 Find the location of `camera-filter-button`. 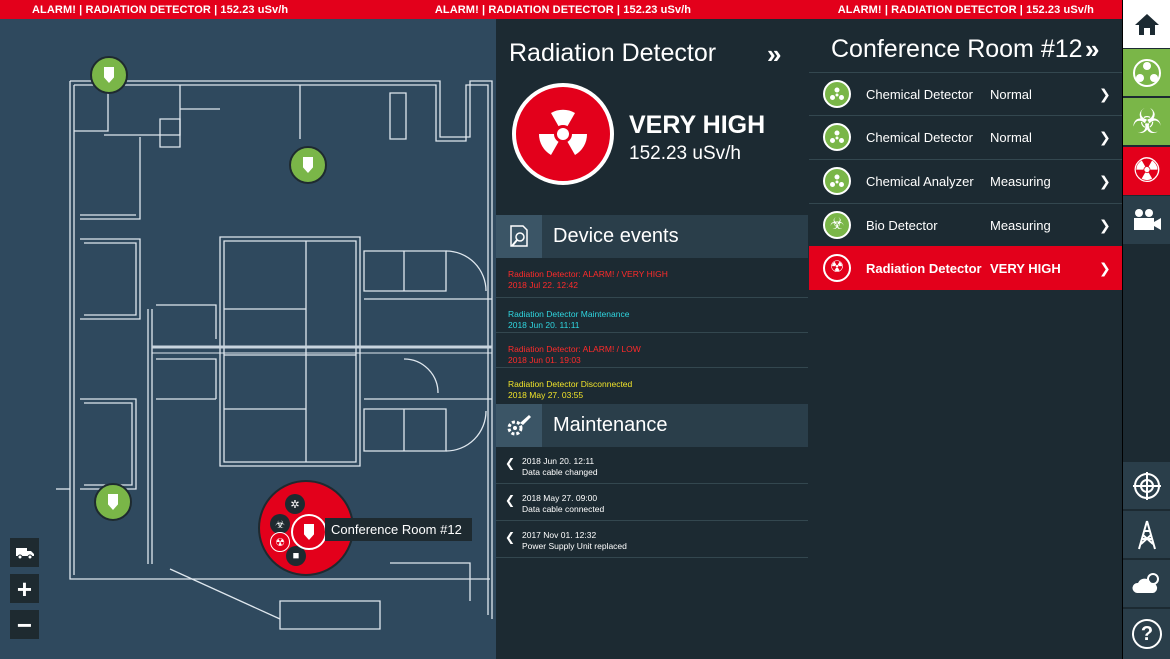

camera-filter-button is located at coordinates (1146, 220).